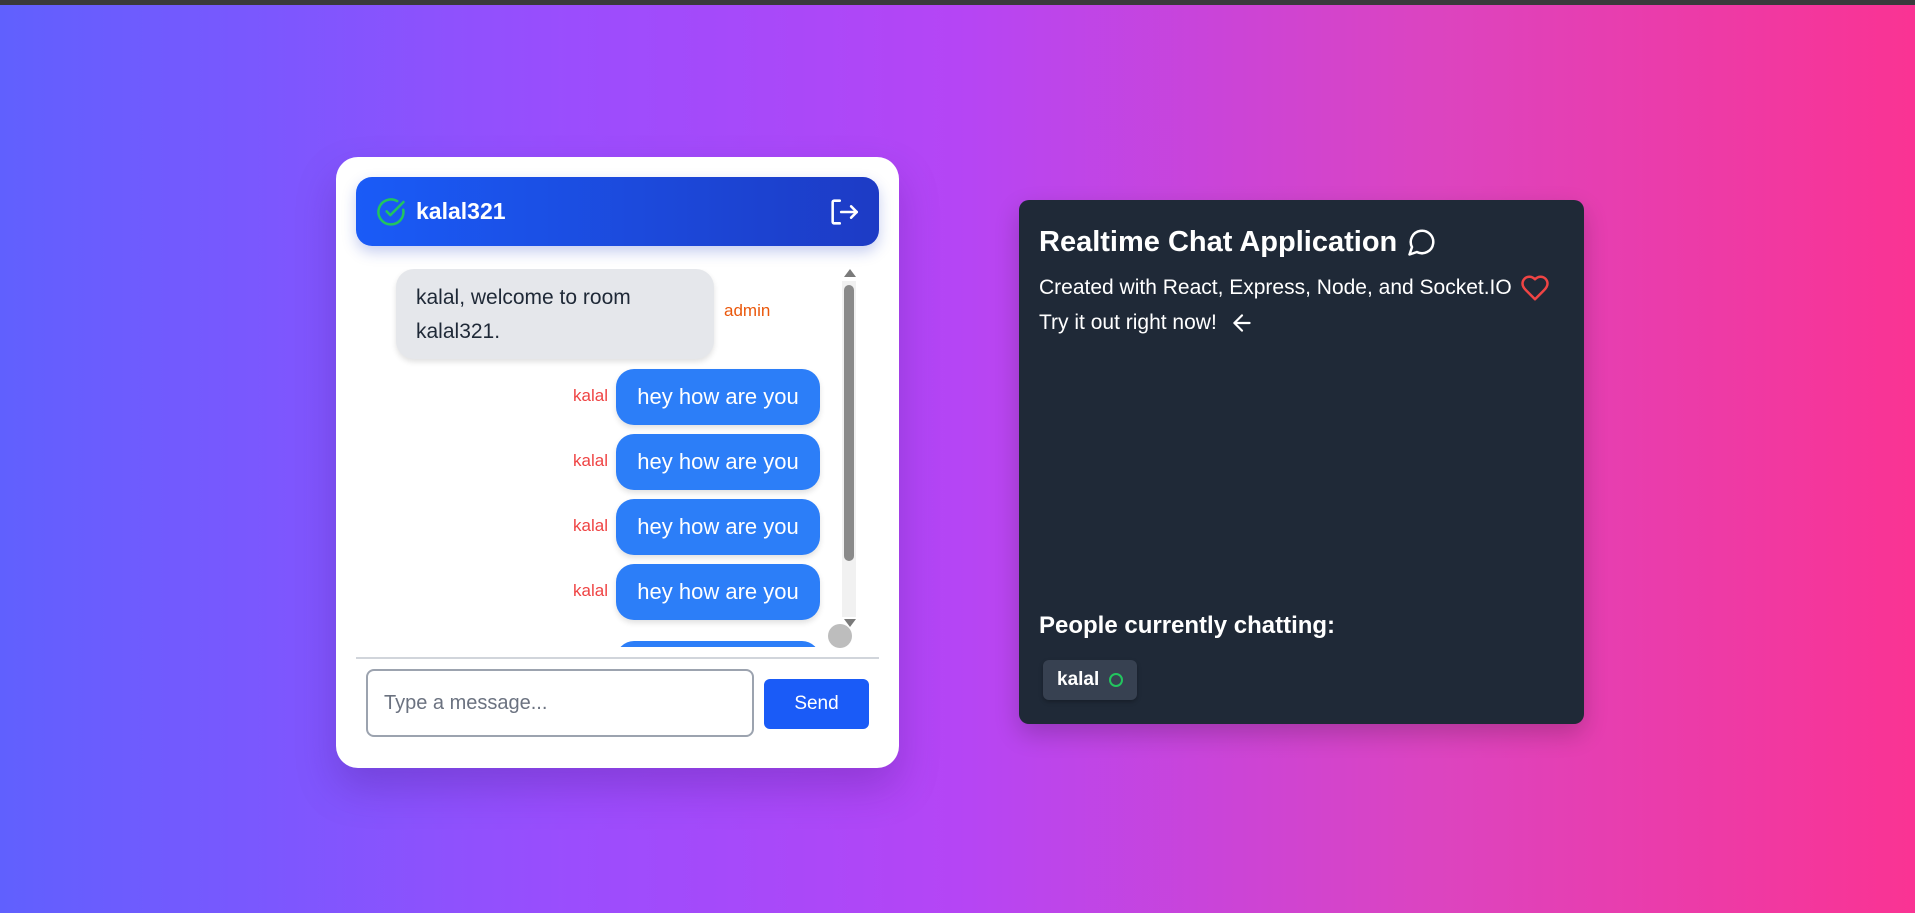 Image resolution: width=1915 pixels, height=913 pixels. Describe the element at coordinates (840, 636) in the screenshot. I see `scroll-to-bottom-button` at that location.